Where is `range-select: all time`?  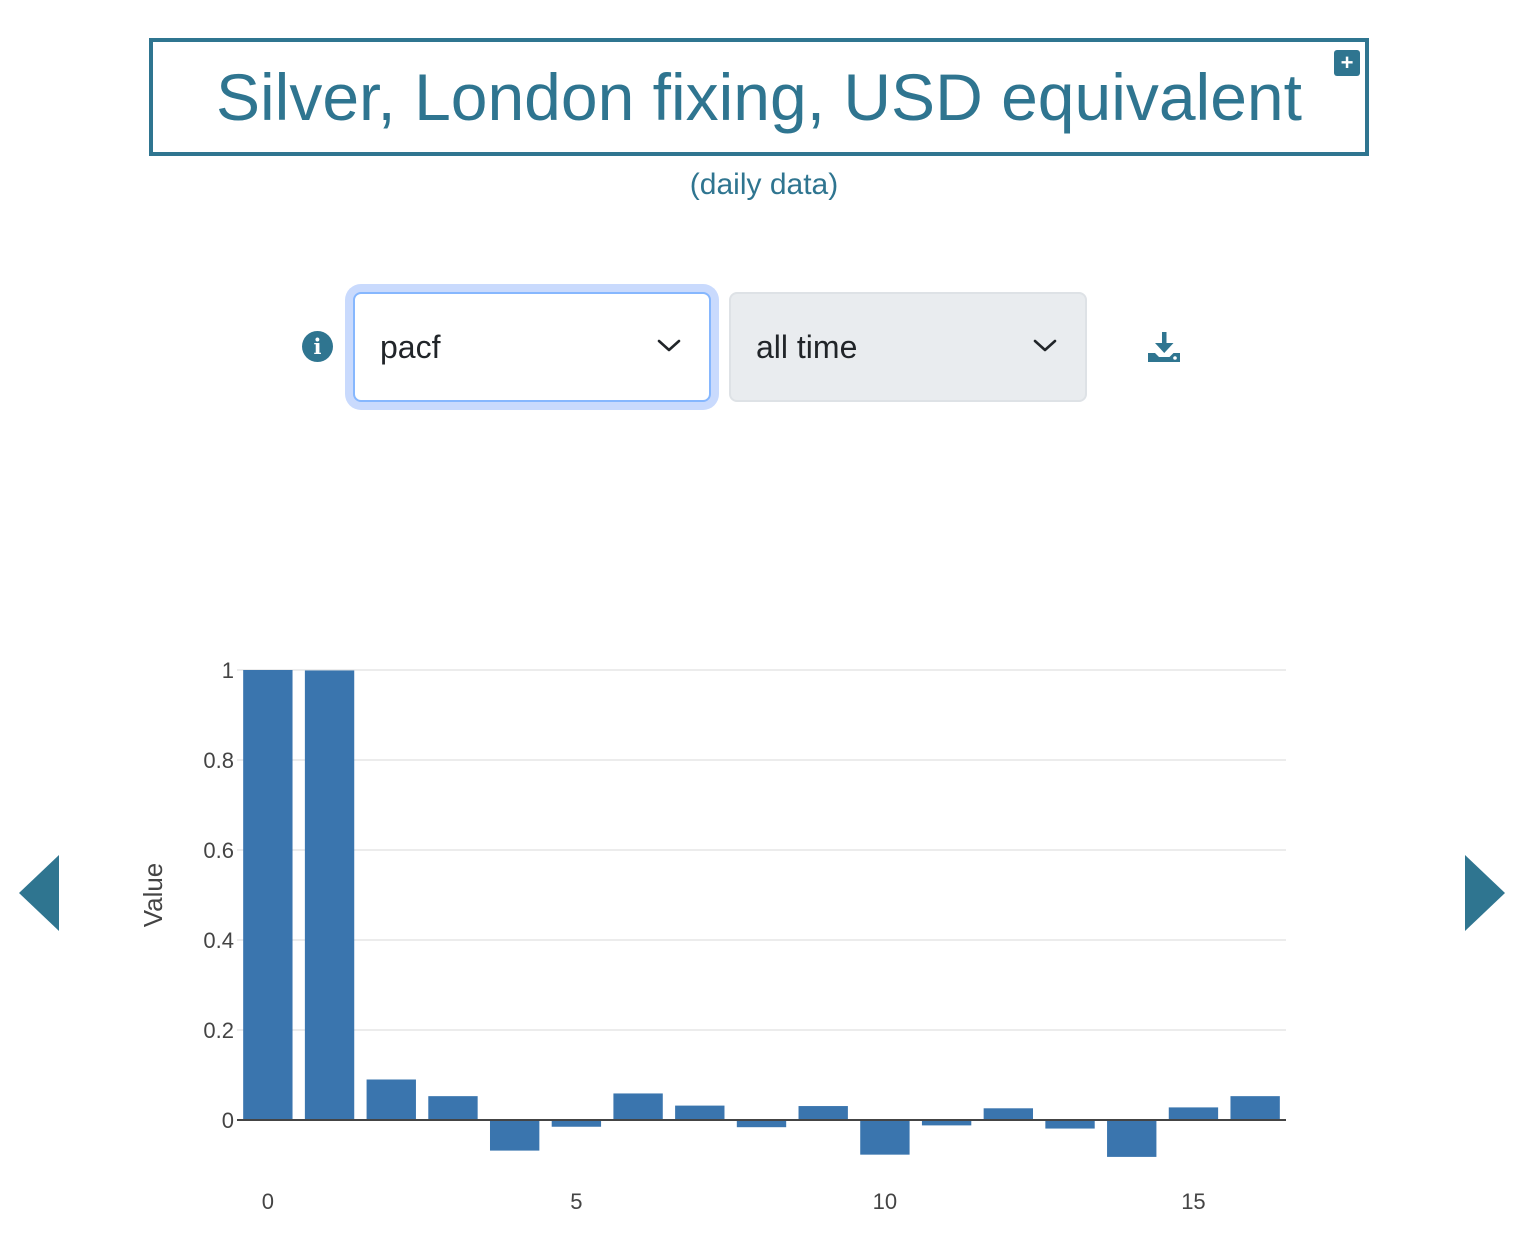 range-select: all time is located at coordinates (908, 347).